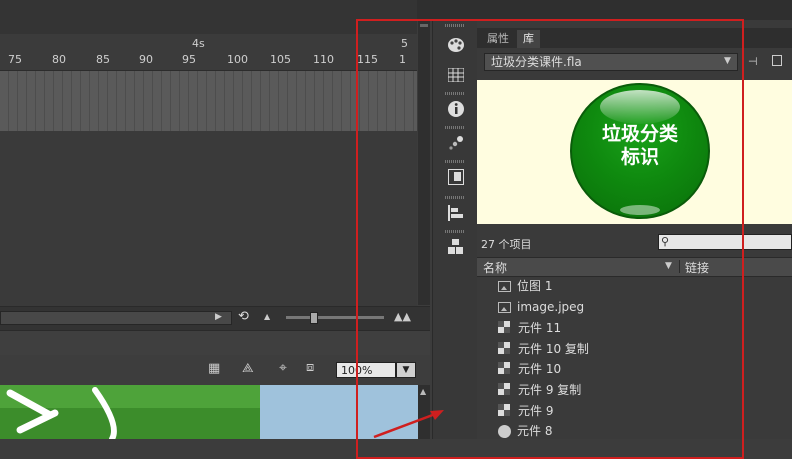 Image resolution: width=792 pixels, height=459 pixels. I want to click on frame-number: 85, so click(103, 59).